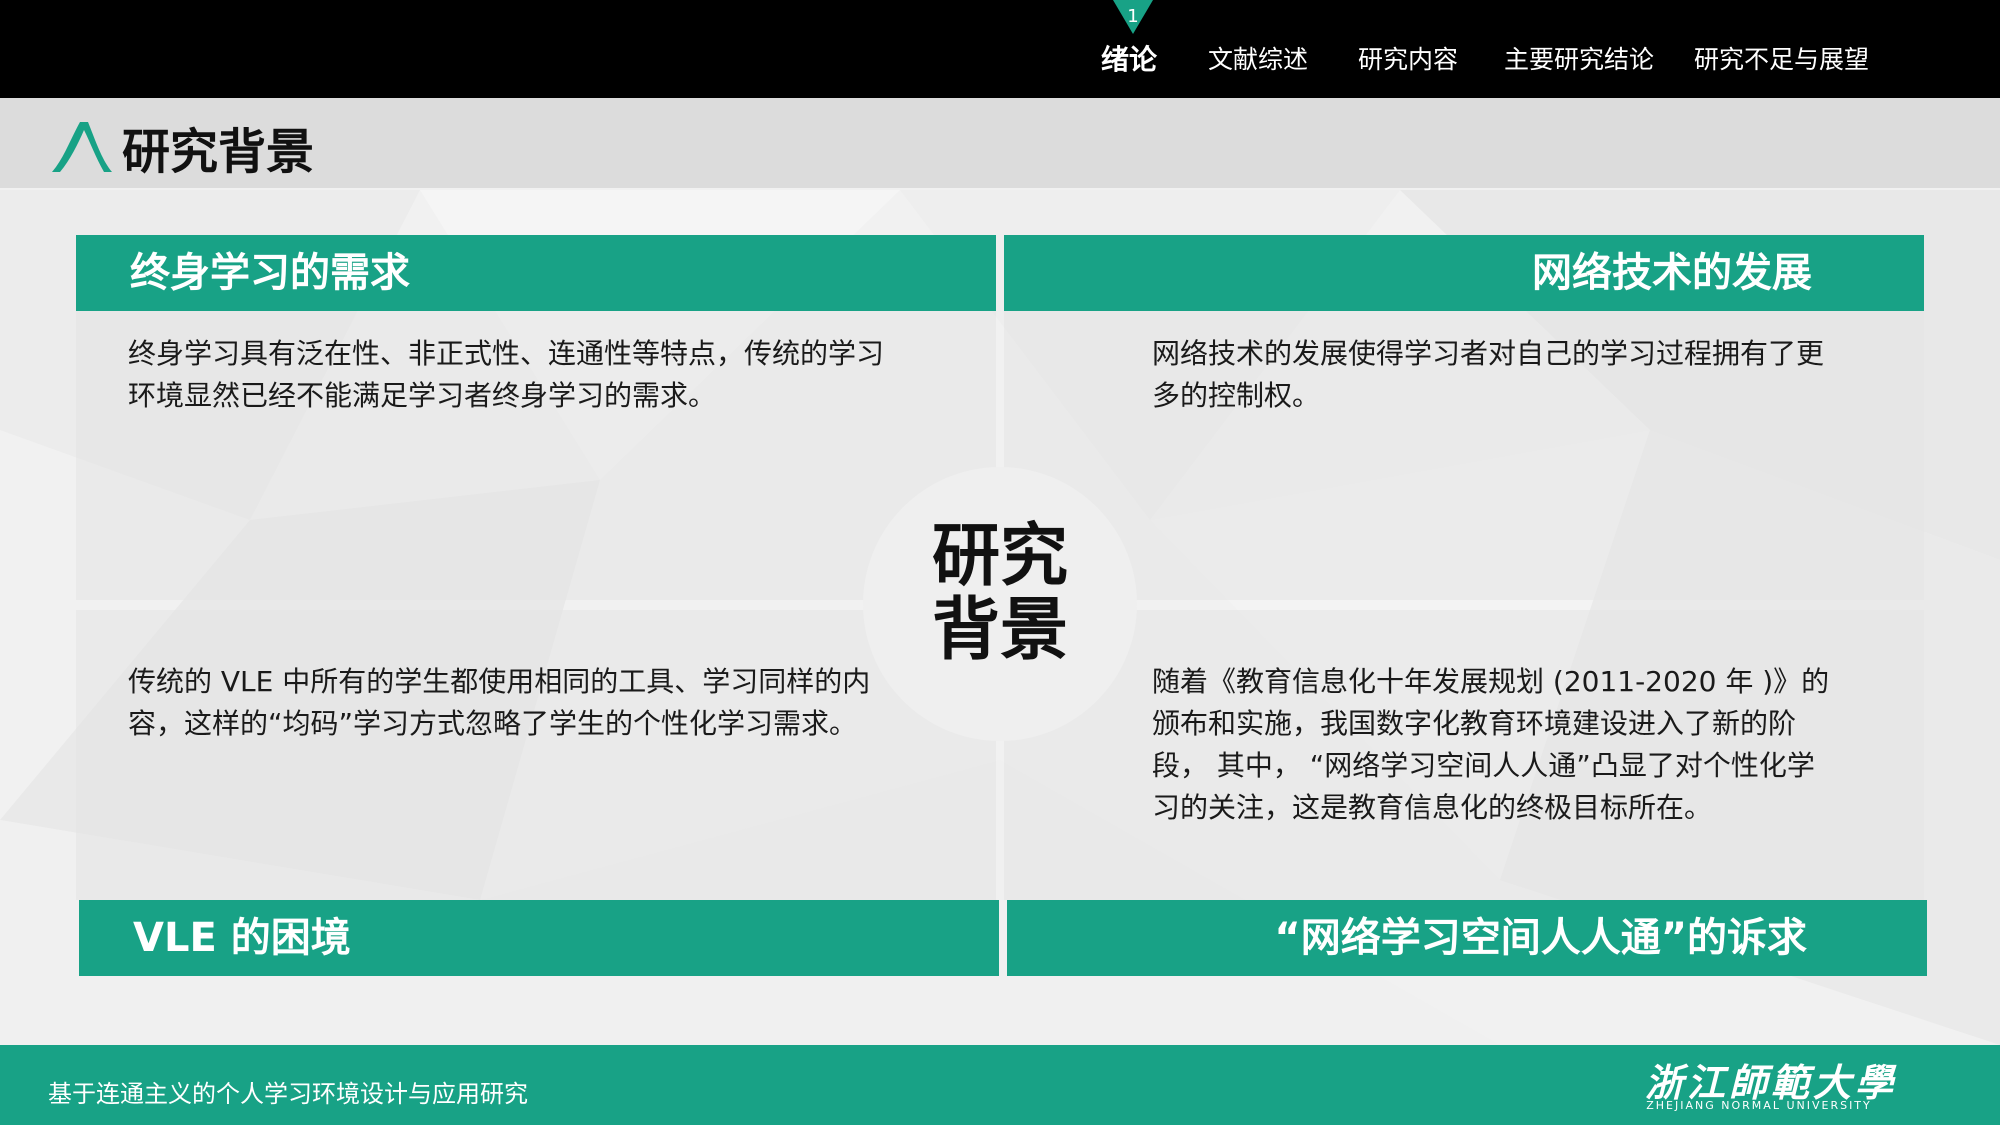  What do you see at coordinates (1781, 58) in the screenshot?
I see `nav-item-limitations-outlook: 研究不足与展望` at bounding box center [1781, 58].